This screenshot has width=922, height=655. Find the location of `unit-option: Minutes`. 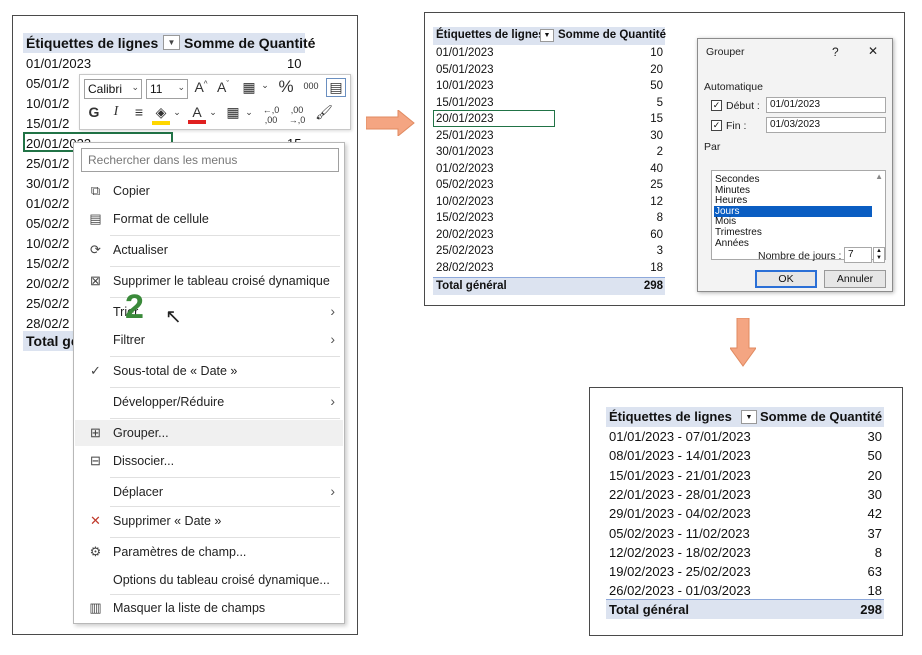

unit-option: Minutes is located at coordinates (793, 190).